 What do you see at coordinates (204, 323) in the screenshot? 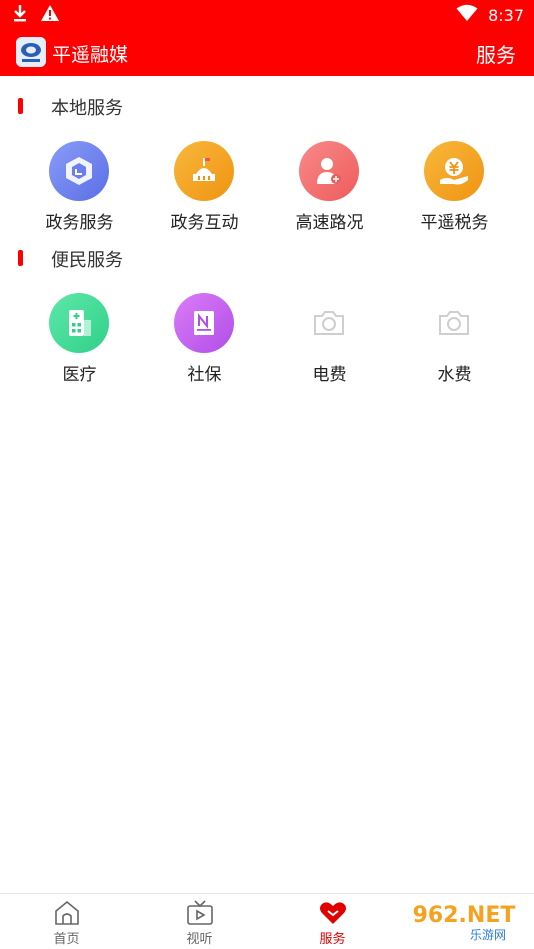
I see `social-security-icon` at bounding box center [204, 323].